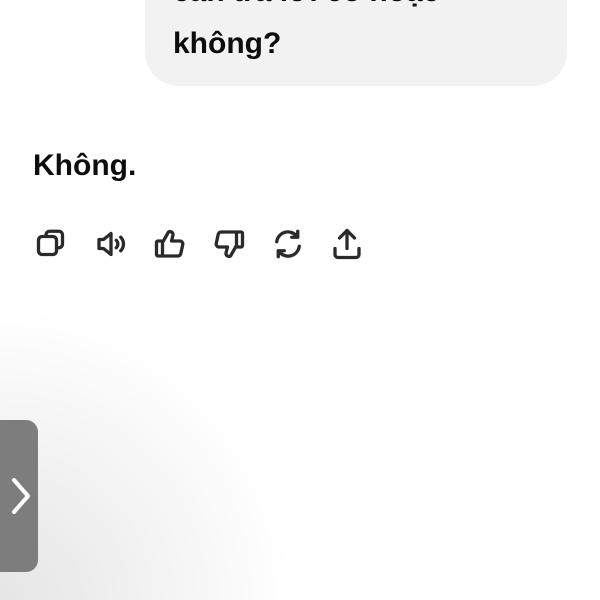 The height and width of the screenshot is (600, 600). I want to click on read-aloud-button, so click(111, 244).